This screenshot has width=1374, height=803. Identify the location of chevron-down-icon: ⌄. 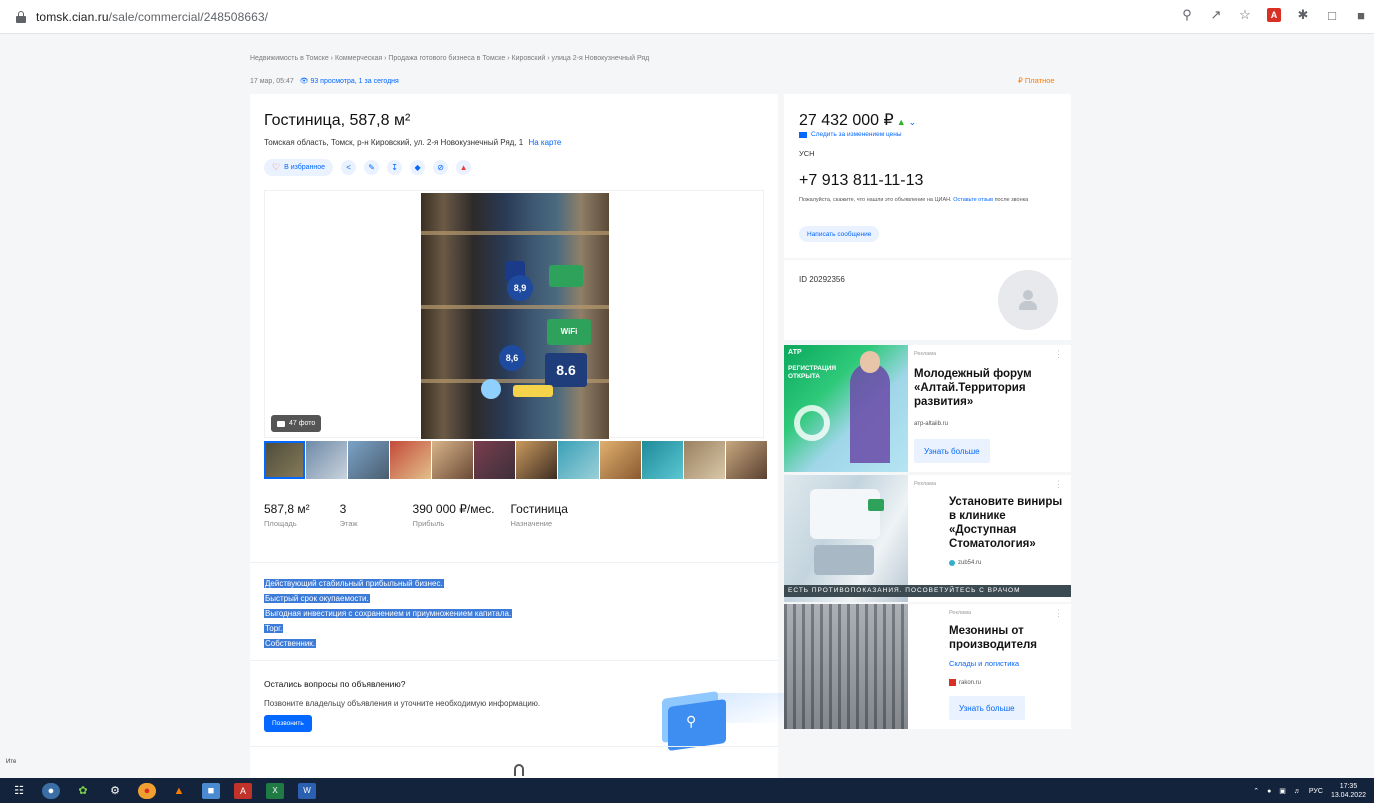
(913, 122).